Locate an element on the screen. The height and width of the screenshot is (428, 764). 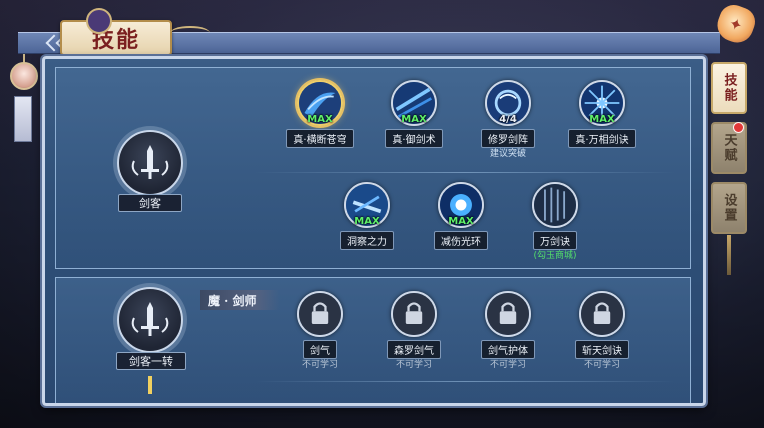
skill-name: 减伤光环 is located at coordinates (461, 240).